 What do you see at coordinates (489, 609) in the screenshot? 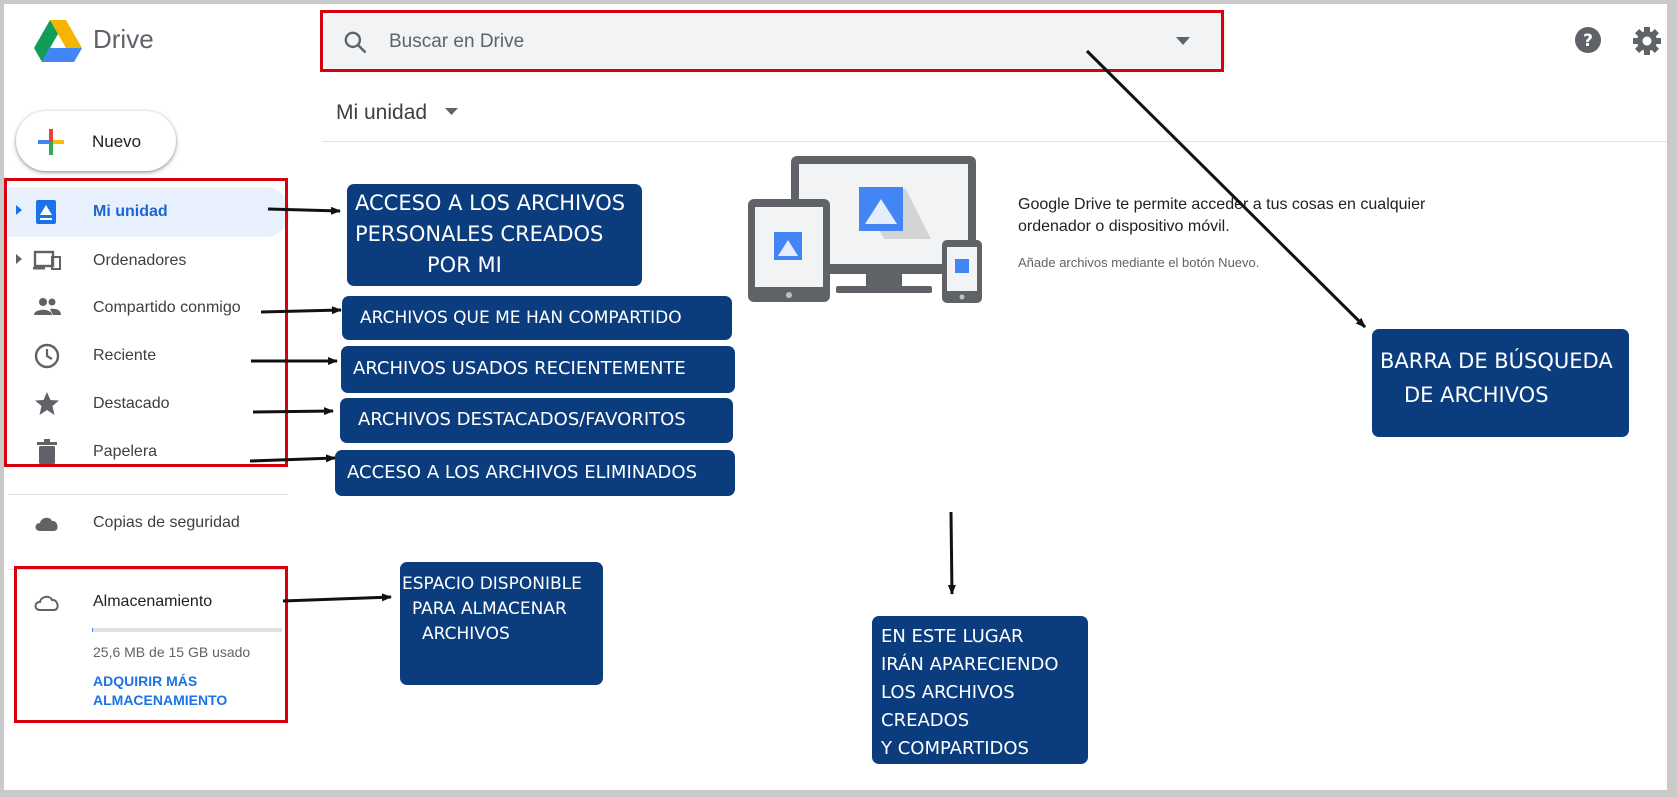
I see `callout-storage-line2: PARA ALMACENAR` at bounding box center [489, 609].